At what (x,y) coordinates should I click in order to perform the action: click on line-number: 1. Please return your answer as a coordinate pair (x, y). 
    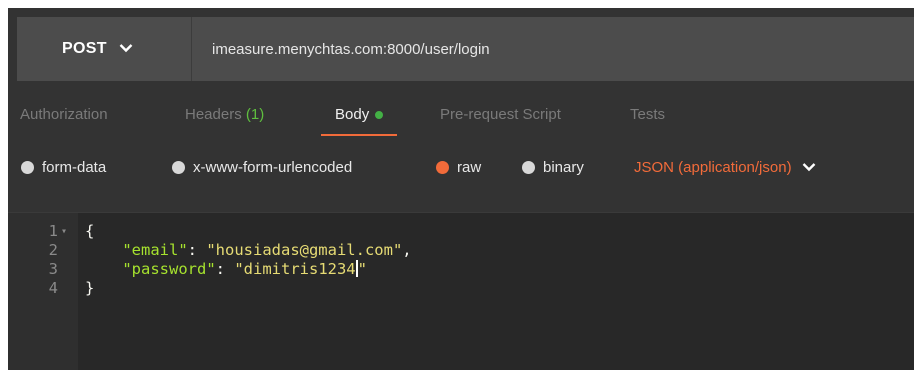
    Looking at the image, I should click on (53, 231).